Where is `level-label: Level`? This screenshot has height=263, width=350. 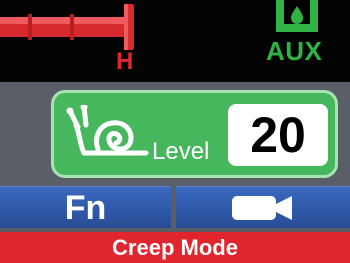
level-label: Level is located at coordinates (181, 151).